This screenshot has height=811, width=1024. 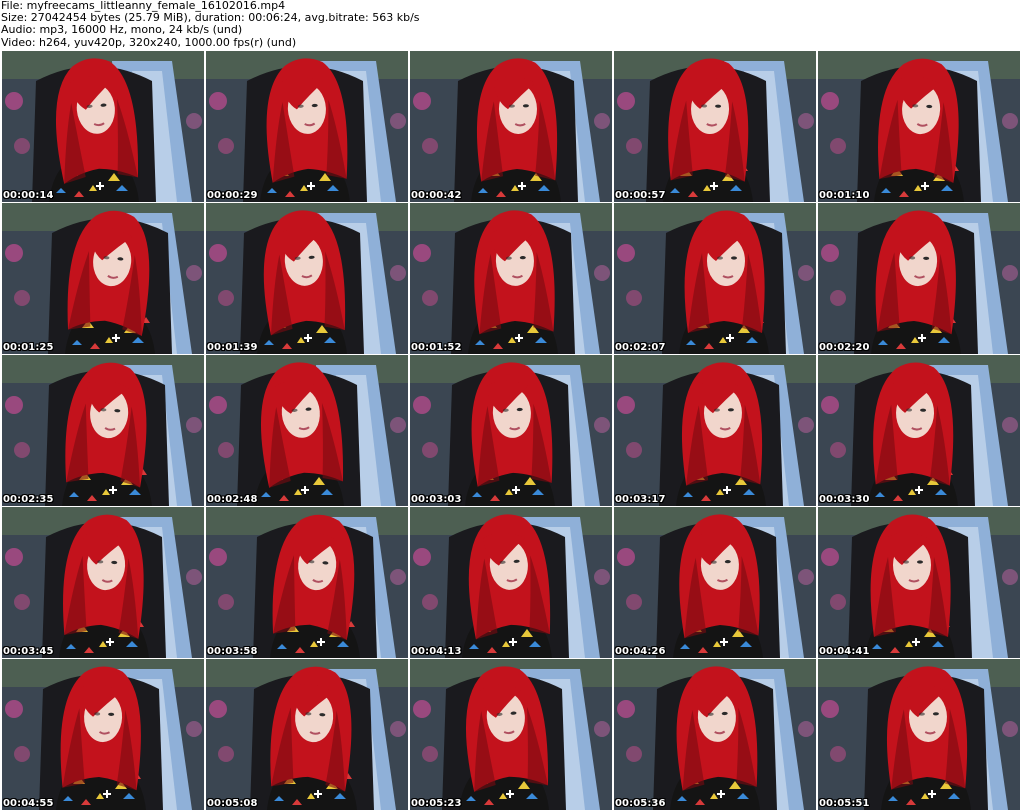 I want to click on frame-timestamp: 00:01:52, so click(x=436, y=347).